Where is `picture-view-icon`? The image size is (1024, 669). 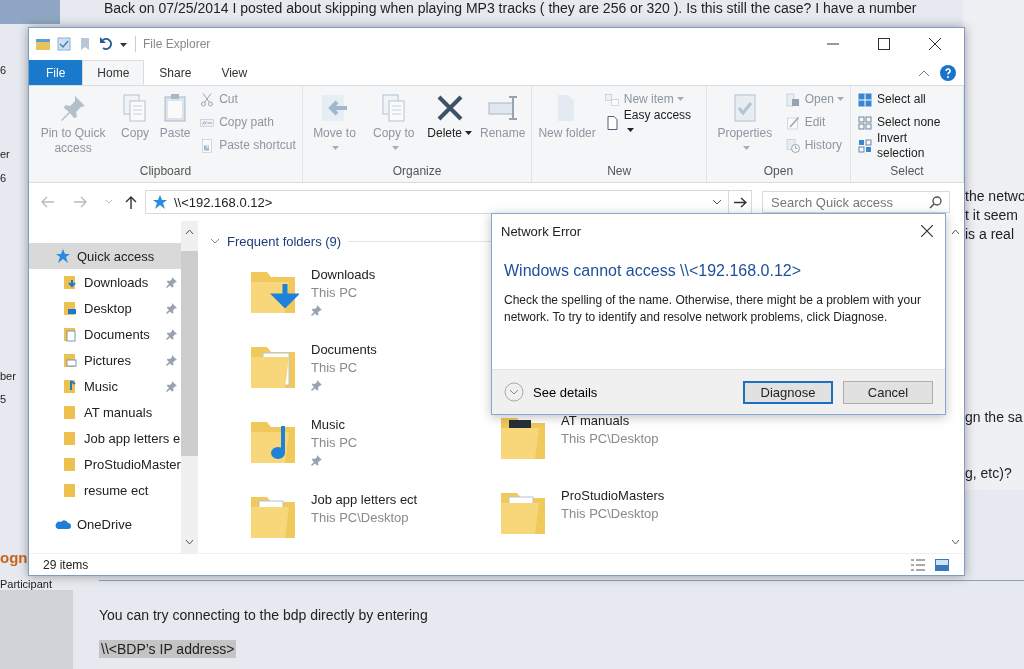 picture-view-icon is located at coordinates (942, 564).